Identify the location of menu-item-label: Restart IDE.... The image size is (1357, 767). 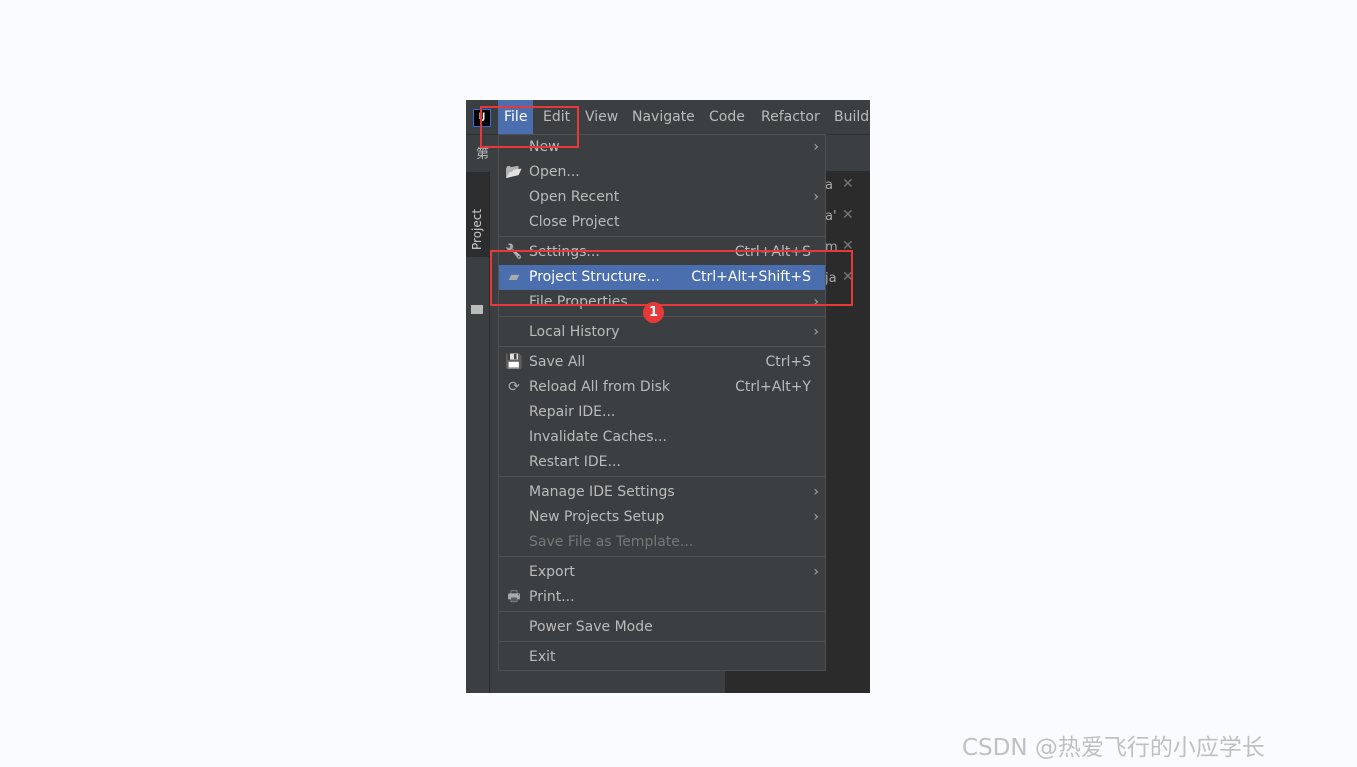
(575, 462).